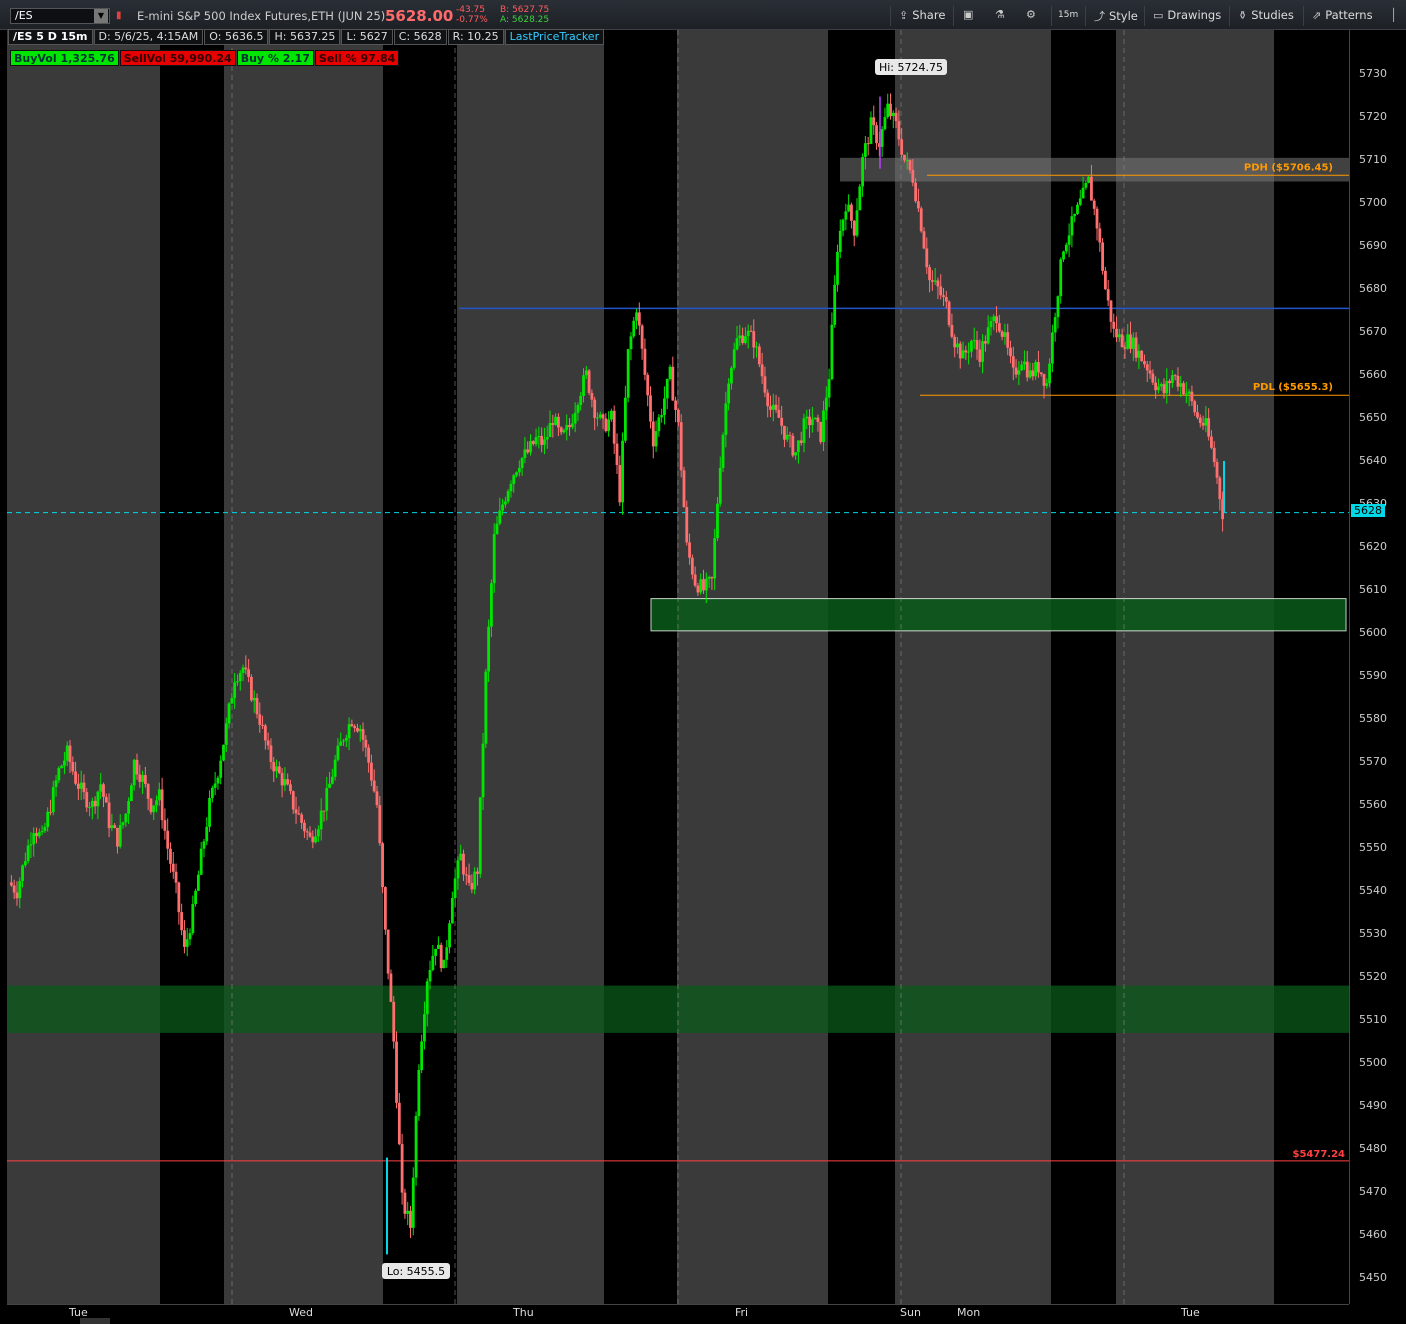 The image size is (1406, 1324). I want to click on demand-zone-upper, so click(998, 615).